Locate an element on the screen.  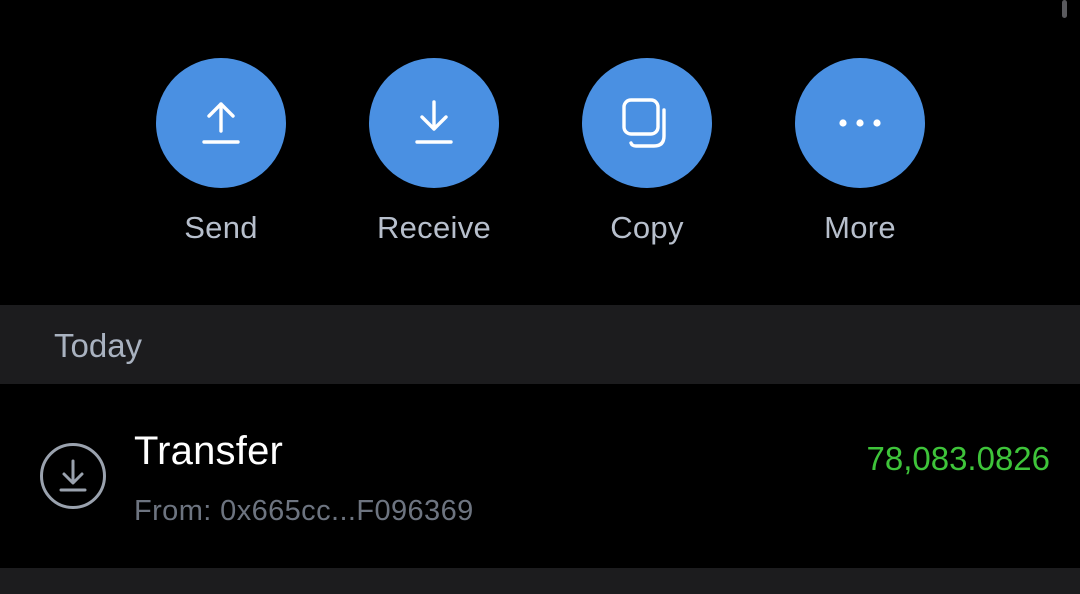
incoming-transfer-icon is located at coordinates (73, 476).